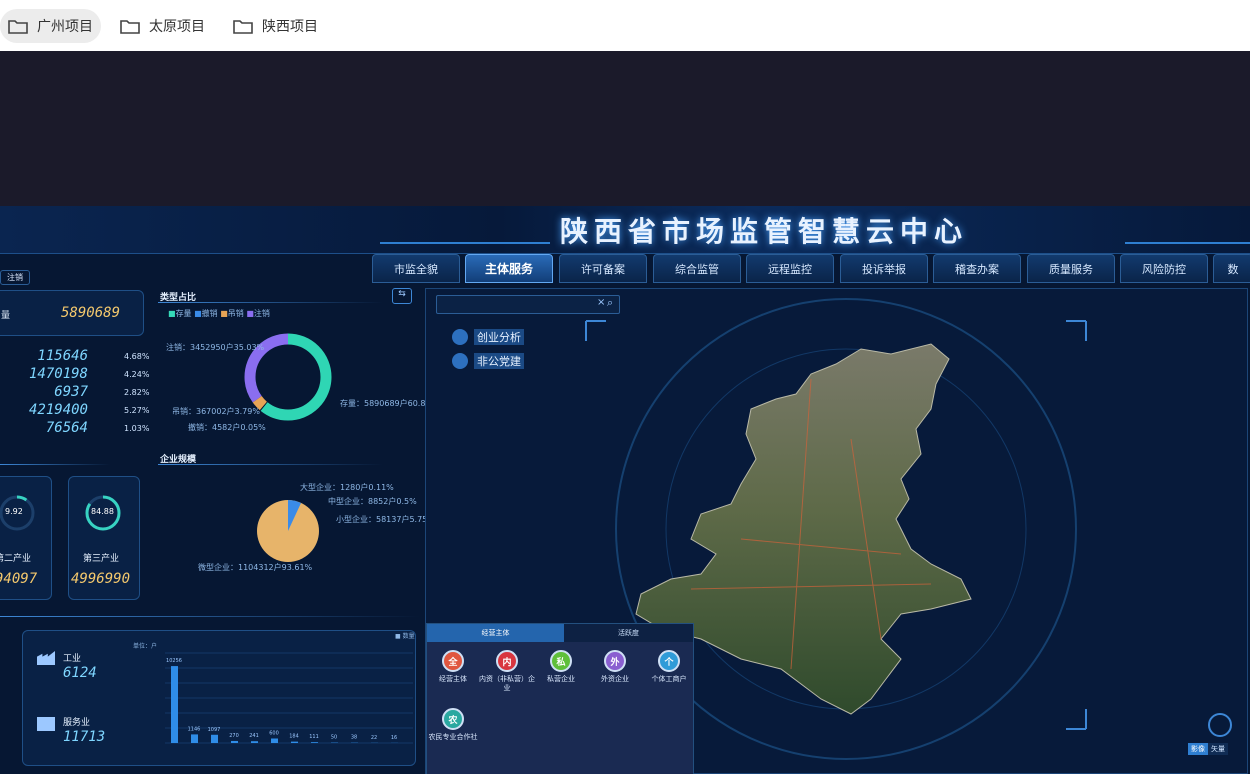  Describe the element at coordinates (62, 356) in the screenshot. I see `stat-value: 115646` at that location.